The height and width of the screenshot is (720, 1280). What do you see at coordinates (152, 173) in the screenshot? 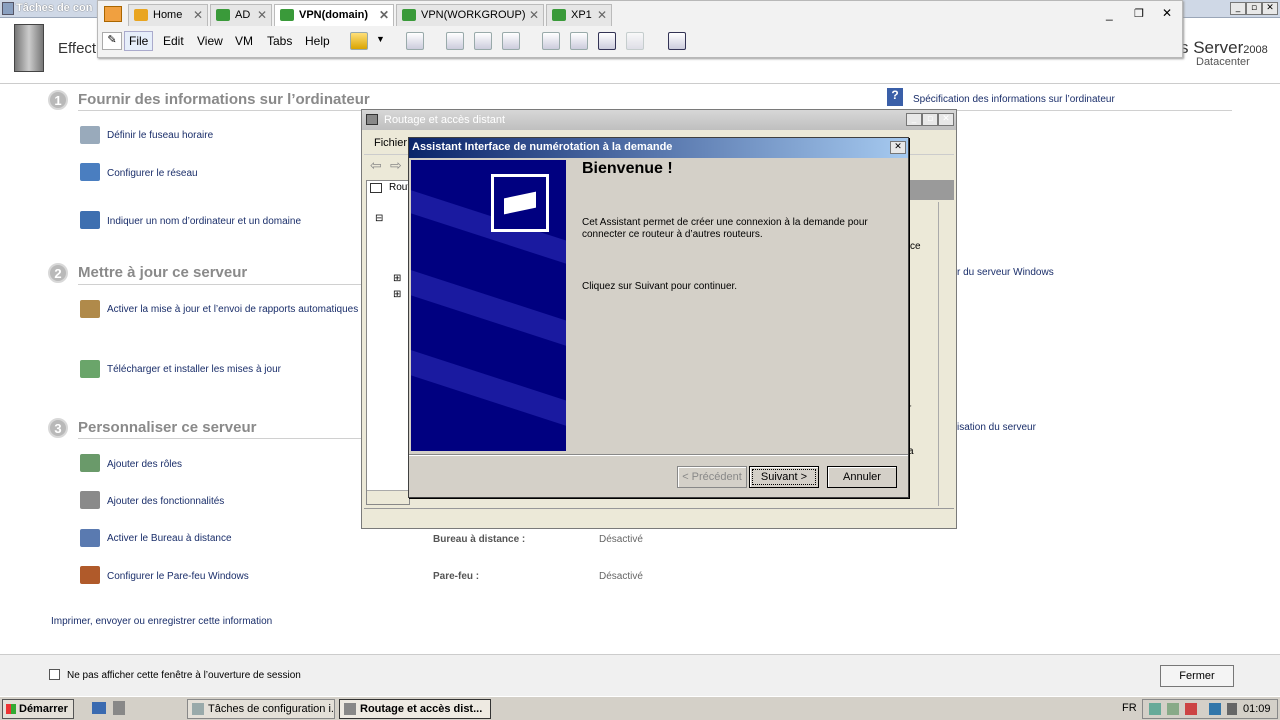
I see `task-configure-network: Configurer le réseau` at bounding box center [152, 173].